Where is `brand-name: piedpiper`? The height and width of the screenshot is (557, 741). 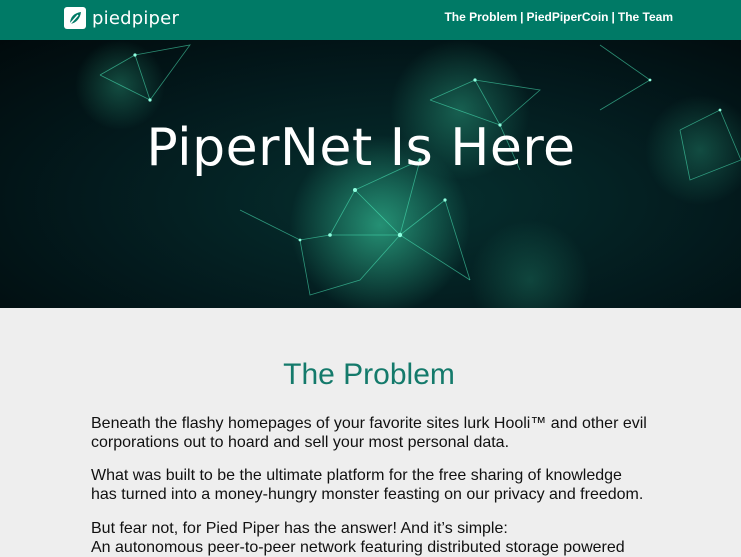 brand-name: piedpiper is located at coordinates (136, 18).